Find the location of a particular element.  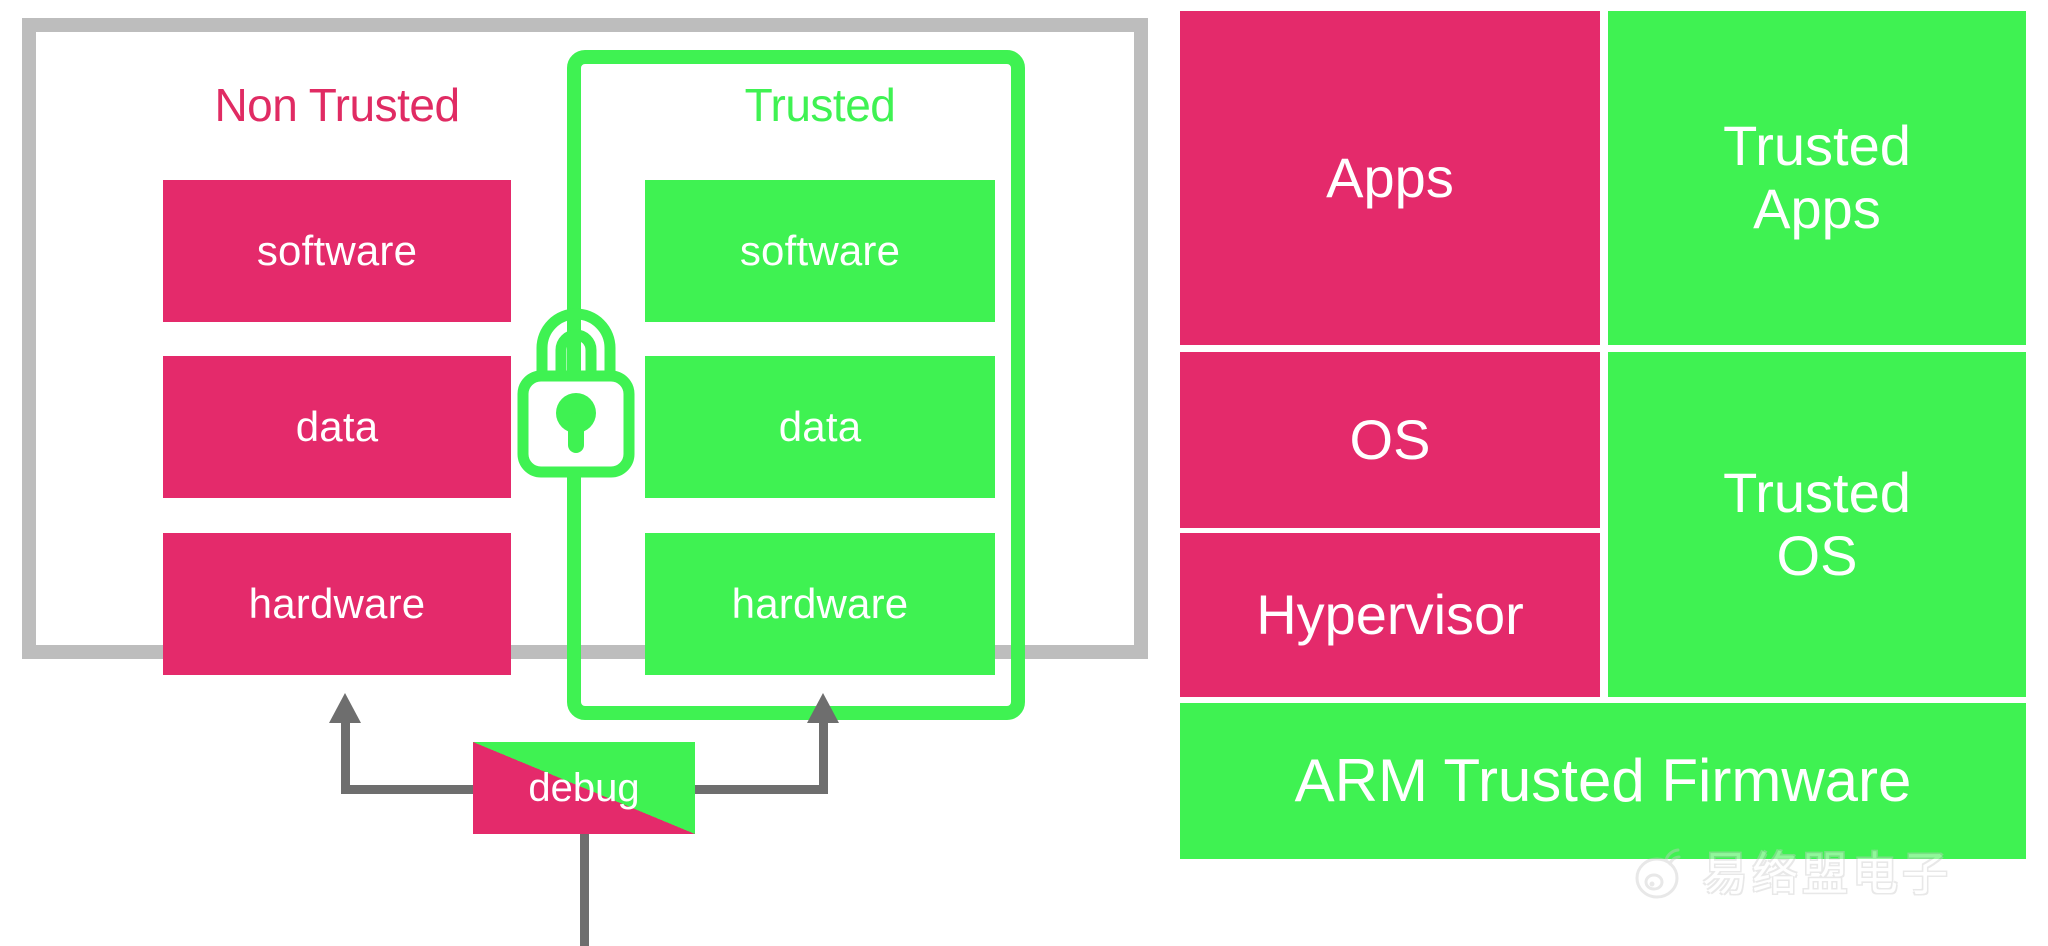

non-trusted-column-title: Non Trusted is located at coordinates (337, 105).